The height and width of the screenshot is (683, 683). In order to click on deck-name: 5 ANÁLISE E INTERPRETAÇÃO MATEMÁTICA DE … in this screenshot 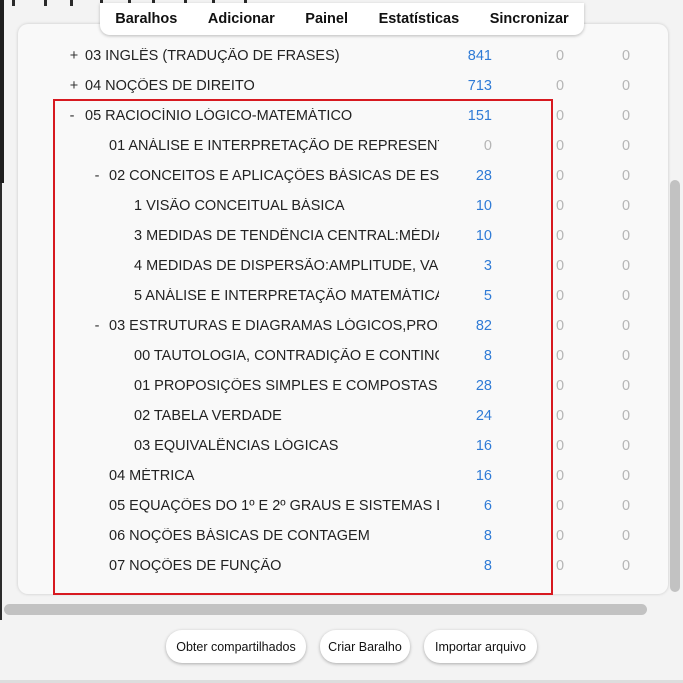, I will do `click(286, 296)`.